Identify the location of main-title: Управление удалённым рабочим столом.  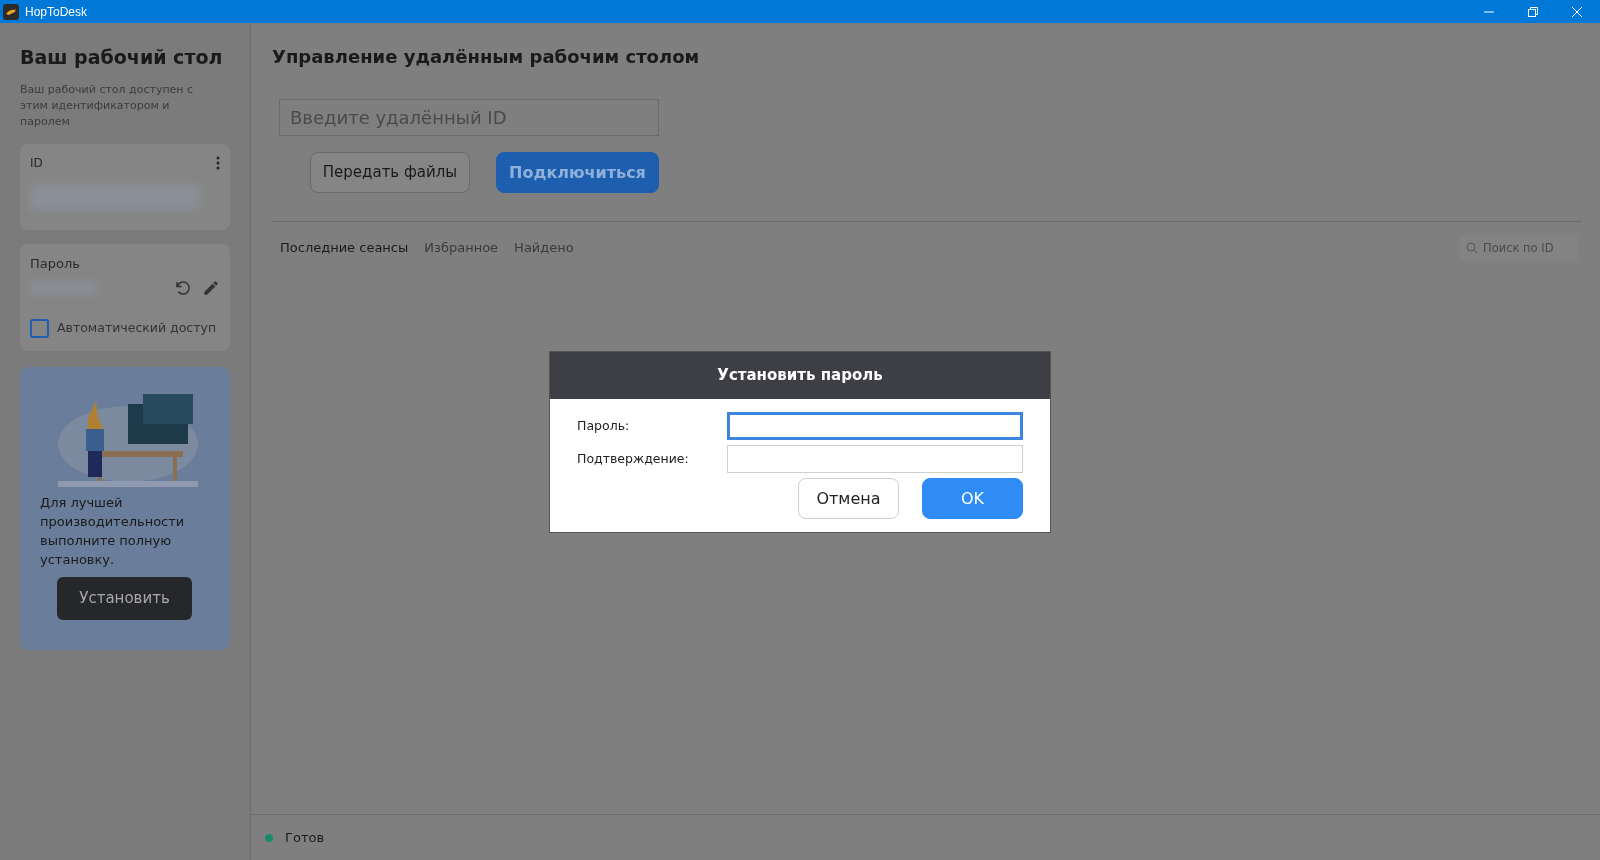
(486, 57).